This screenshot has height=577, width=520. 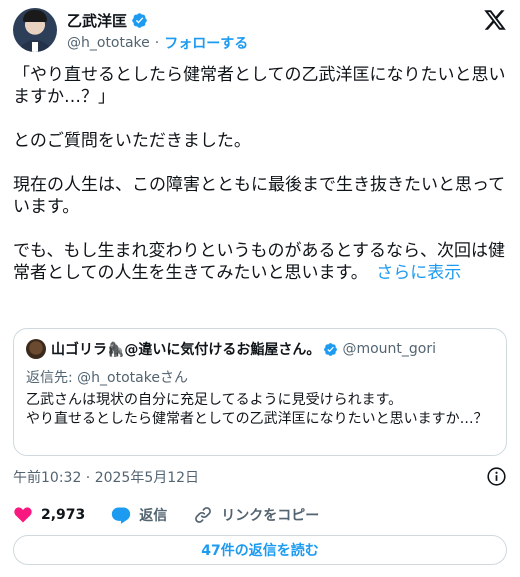 What do you see at coordinates (186, 350) in the screenshot?
I see `quoted-author-name: 山ゴリラ🦍@違いに気付けるお鮨屋さん。` at bounding box center [186, 350].